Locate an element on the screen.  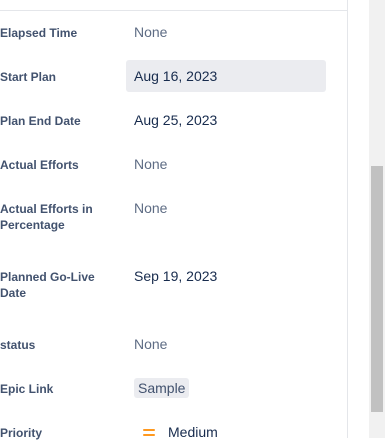
priority-label: Priority is located at coordinates (21, 433).